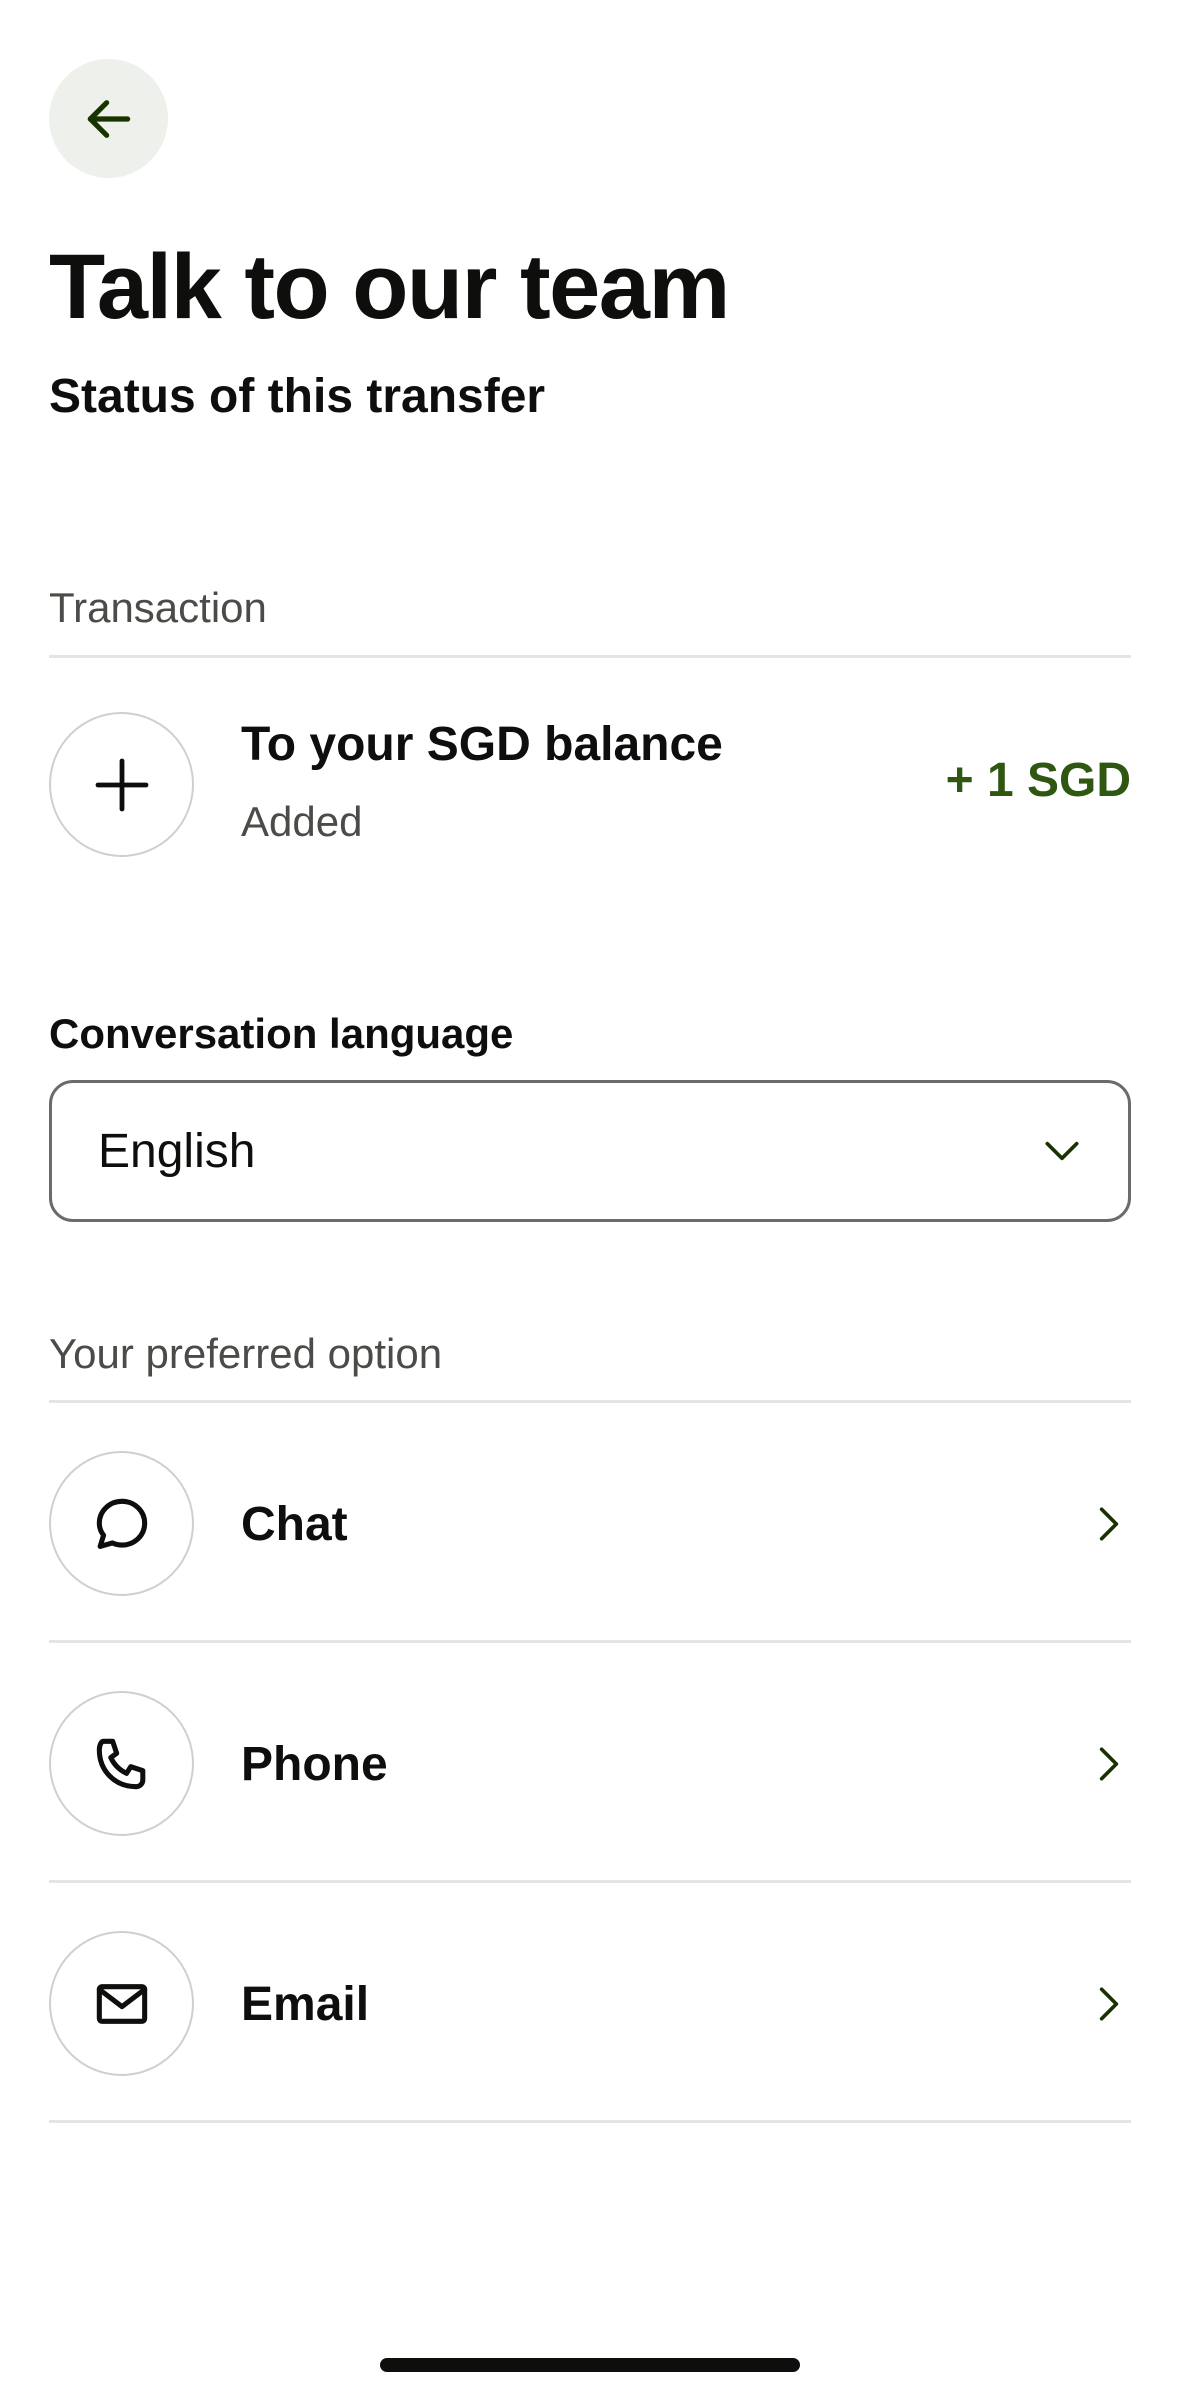  I want to click on option-label-phone: Phone, so click(314, 1764).